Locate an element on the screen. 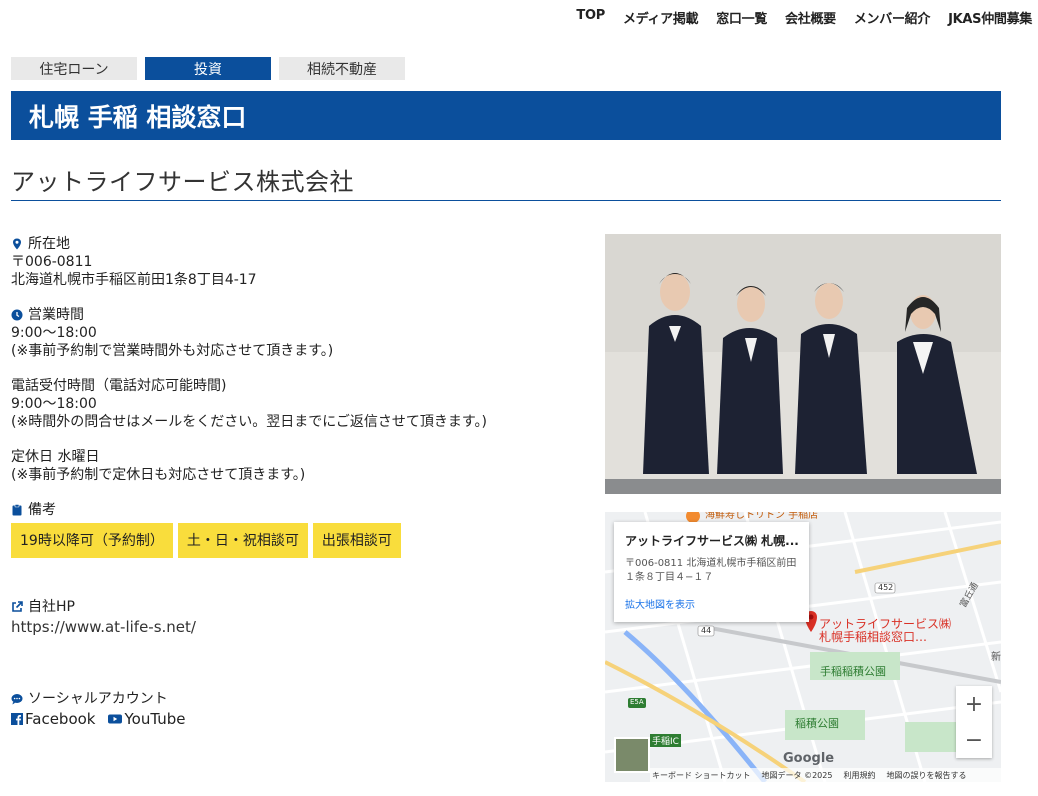 The width and height of the screenshot is (1038, 796). remarks-section: 備考 19時以降可（予約制） 土・日・祝相談可 出張相談可 is located at coordinates (301, 529).